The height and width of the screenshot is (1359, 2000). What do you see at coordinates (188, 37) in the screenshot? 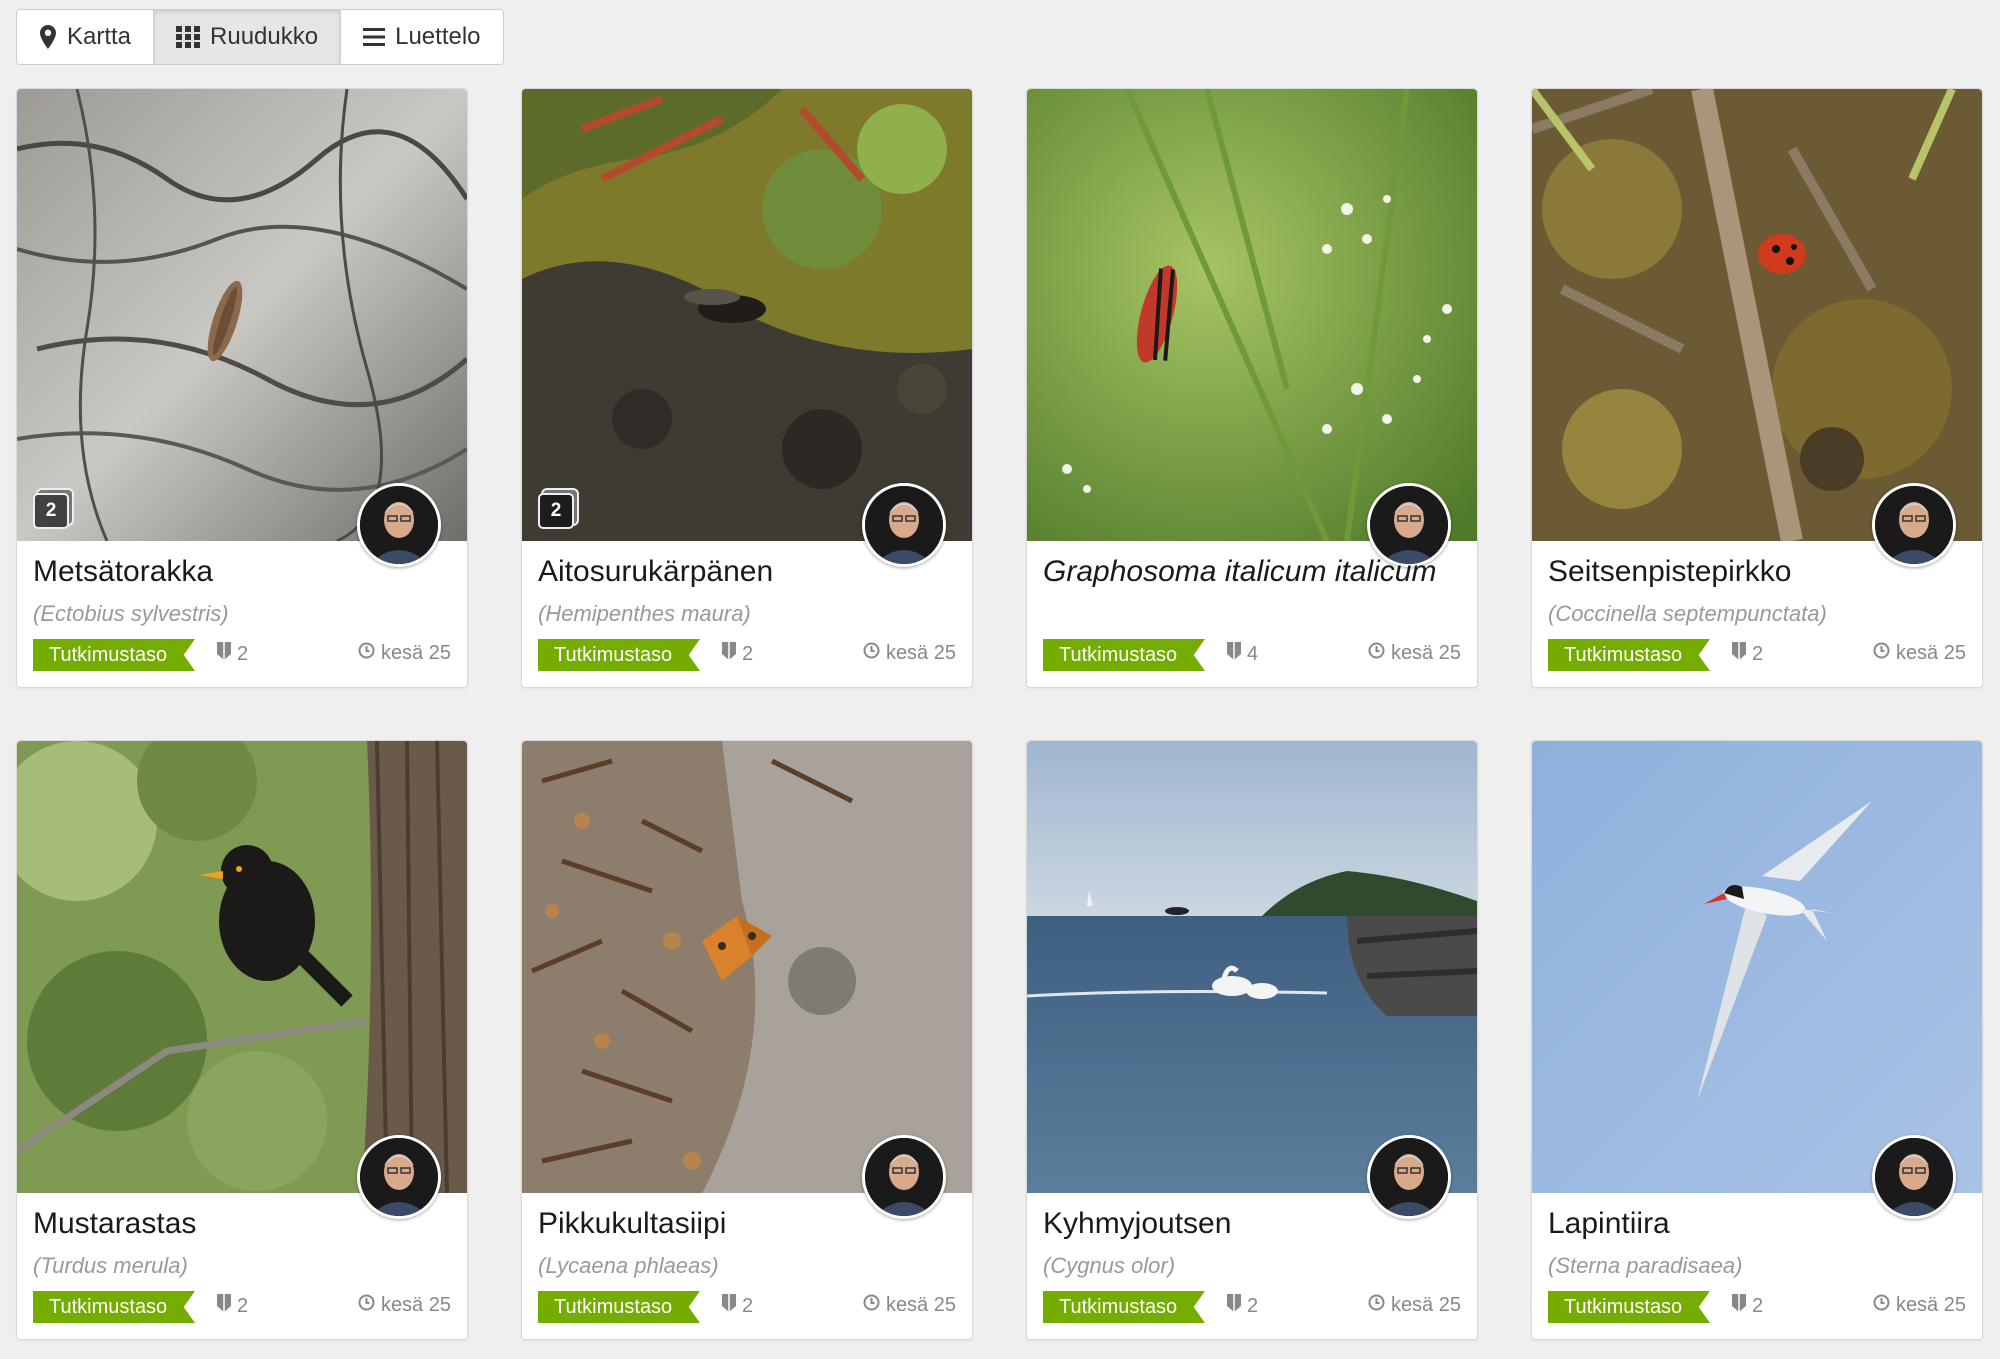
I see `grid-icon` at bounding box center [188, 37].